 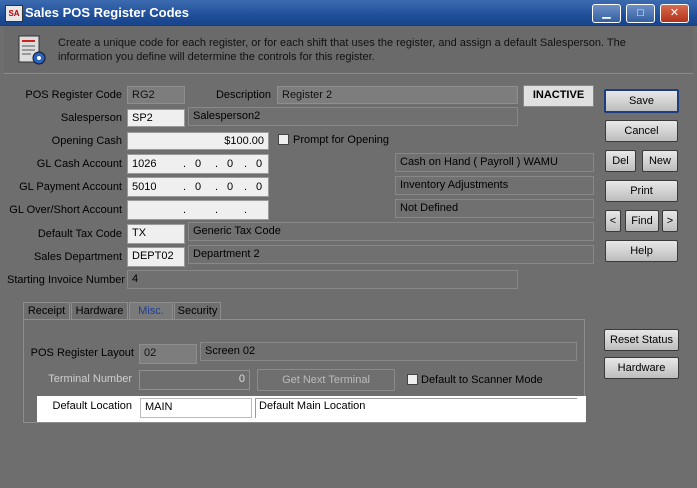 What do you see at coordinates (259, 164) in the screenshot?
I see `gl-cash-segment-4: 0` at bounding box center [259, 164].